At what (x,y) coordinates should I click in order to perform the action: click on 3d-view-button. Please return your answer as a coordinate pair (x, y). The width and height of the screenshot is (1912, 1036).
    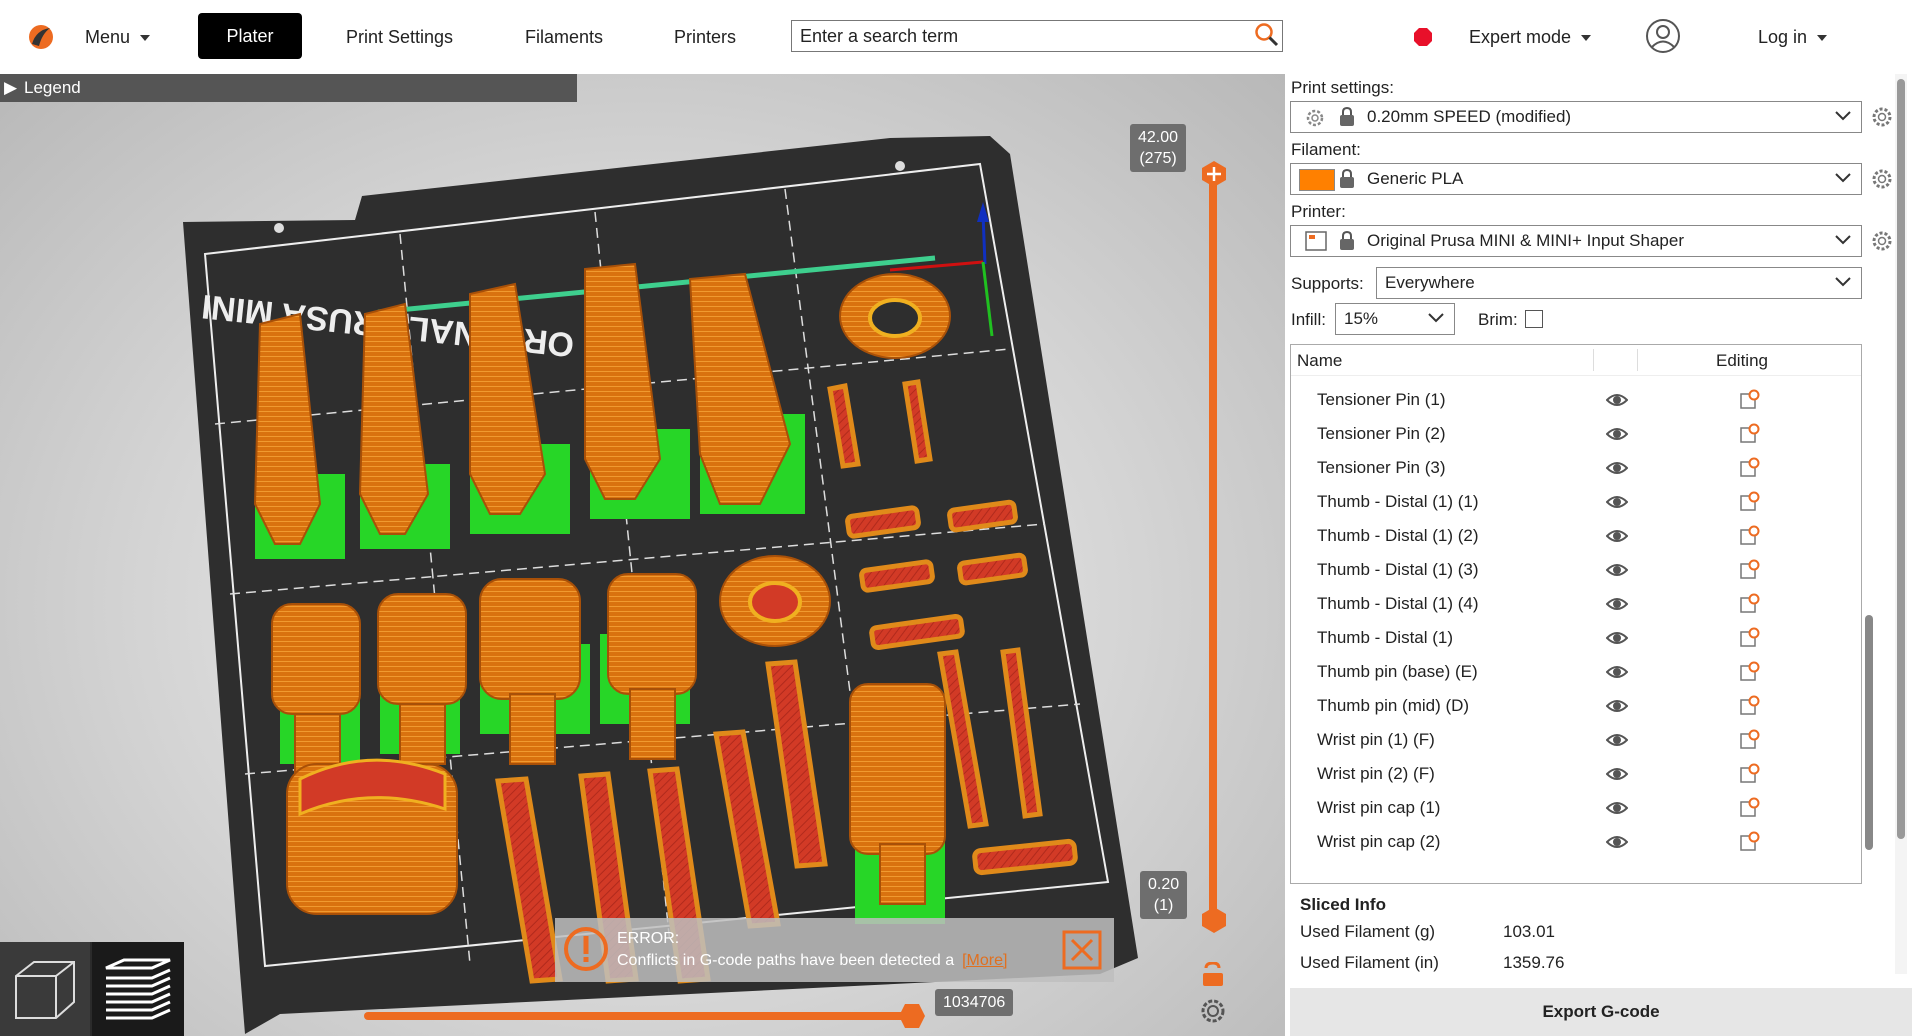
    Looking at the image, I should click on (45, 989).